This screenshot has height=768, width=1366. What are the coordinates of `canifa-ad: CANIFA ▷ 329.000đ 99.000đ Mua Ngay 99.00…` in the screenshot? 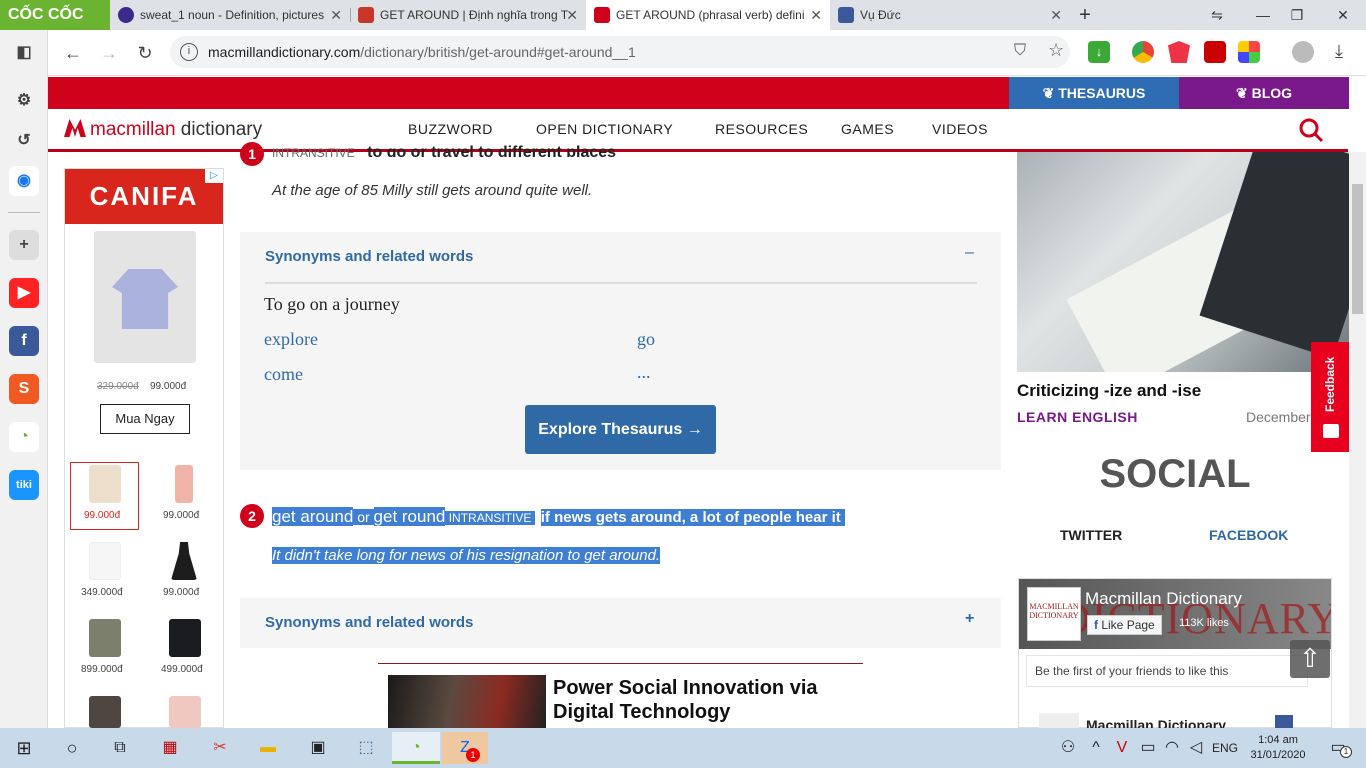 It's located at (144, 448).